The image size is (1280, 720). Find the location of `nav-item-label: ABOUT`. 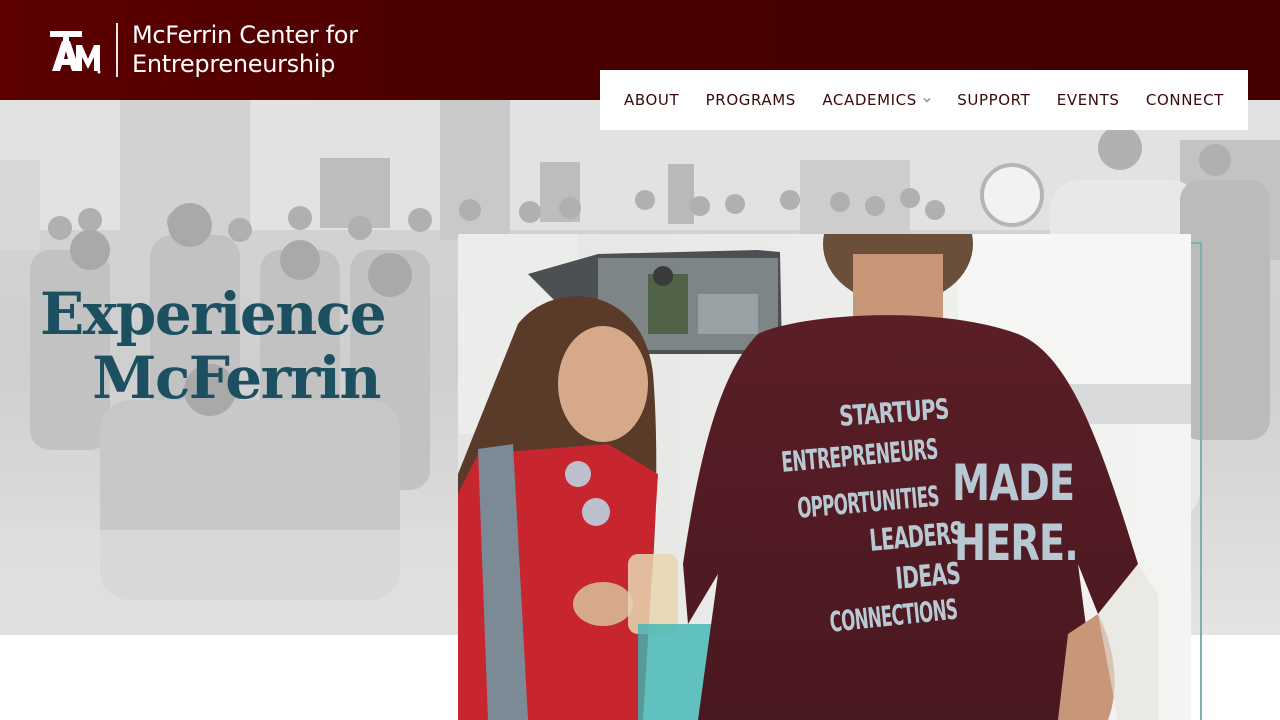

nav-item-label: ABOUT is located at coordinates (652, 100).